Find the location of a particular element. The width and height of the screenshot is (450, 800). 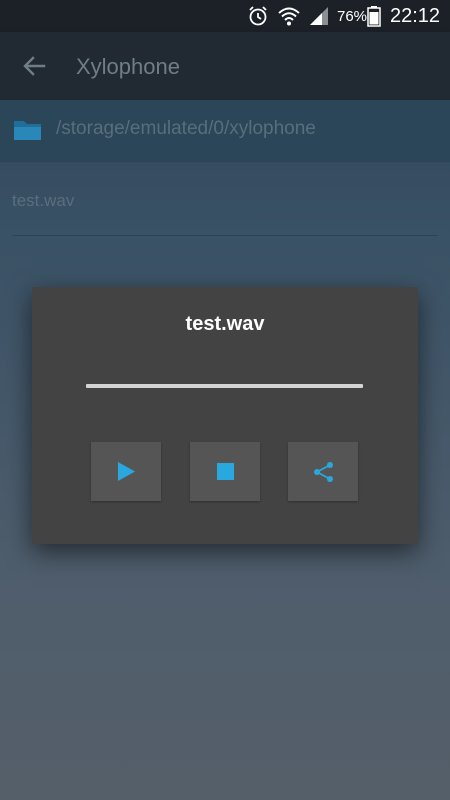

directory-path-row: /storage/emulated/0/xylophone is located at coordinates (225, 131).